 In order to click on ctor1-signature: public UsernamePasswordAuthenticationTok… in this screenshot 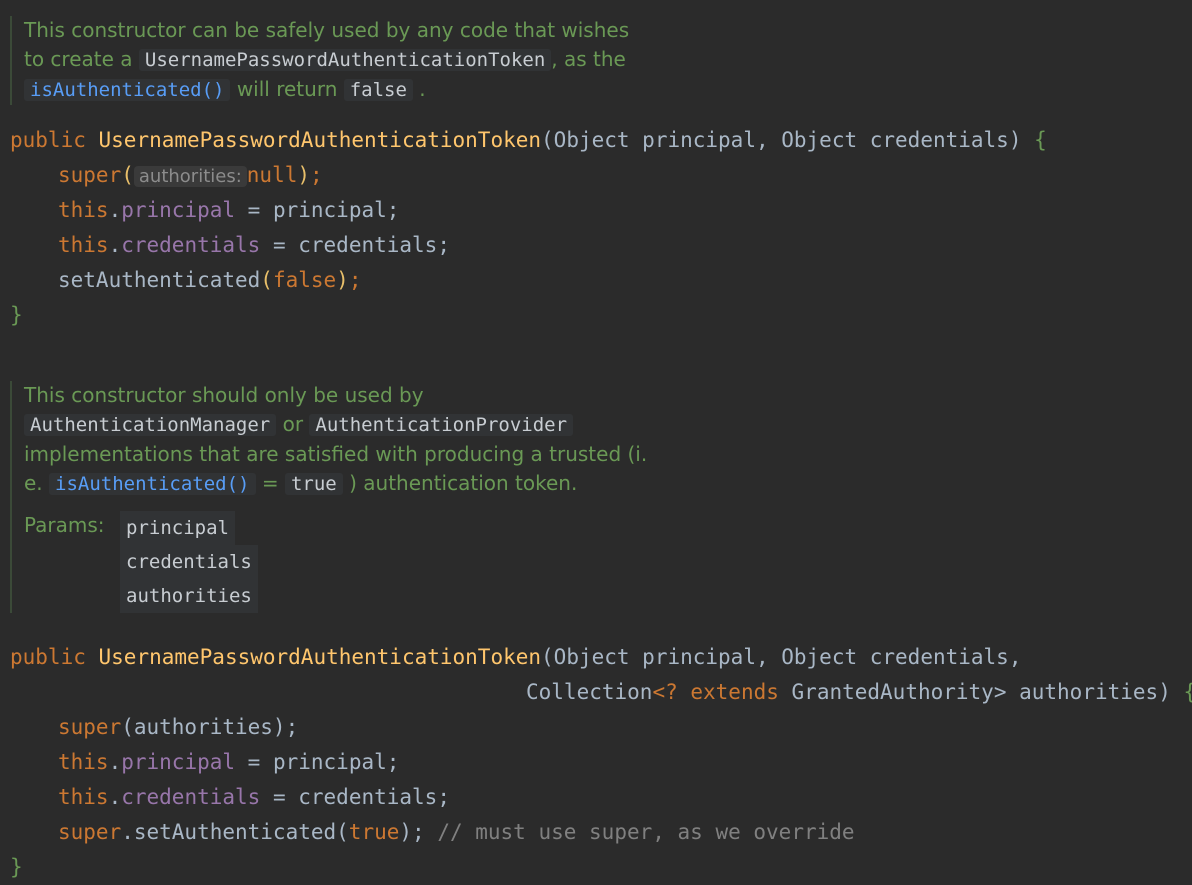, I will do `click(528, 140)`.